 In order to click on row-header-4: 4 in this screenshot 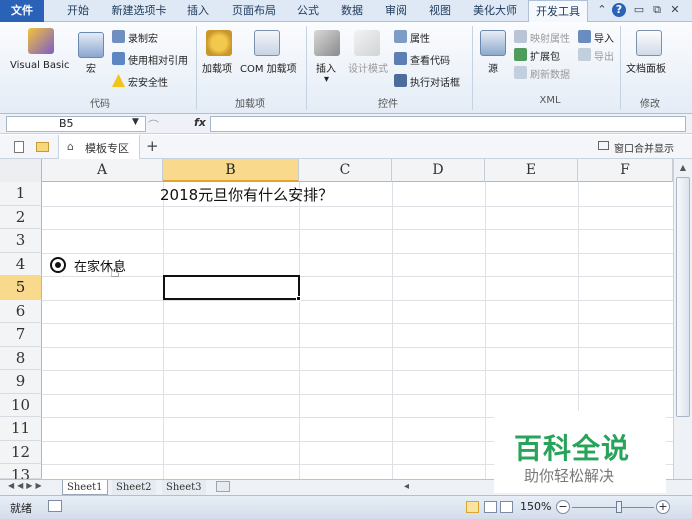, I will do `click(21, 264)`.